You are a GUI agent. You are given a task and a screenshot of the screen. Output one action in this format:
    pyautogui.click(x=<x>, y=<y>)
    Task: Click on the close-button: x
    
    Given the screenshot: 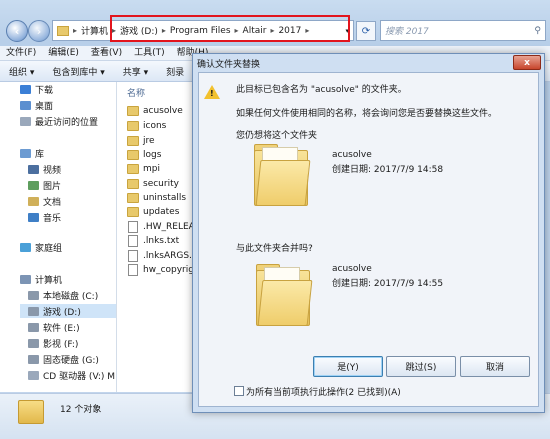 What is the action you would take?
    pyautogui.click(x=527, y=62)
    